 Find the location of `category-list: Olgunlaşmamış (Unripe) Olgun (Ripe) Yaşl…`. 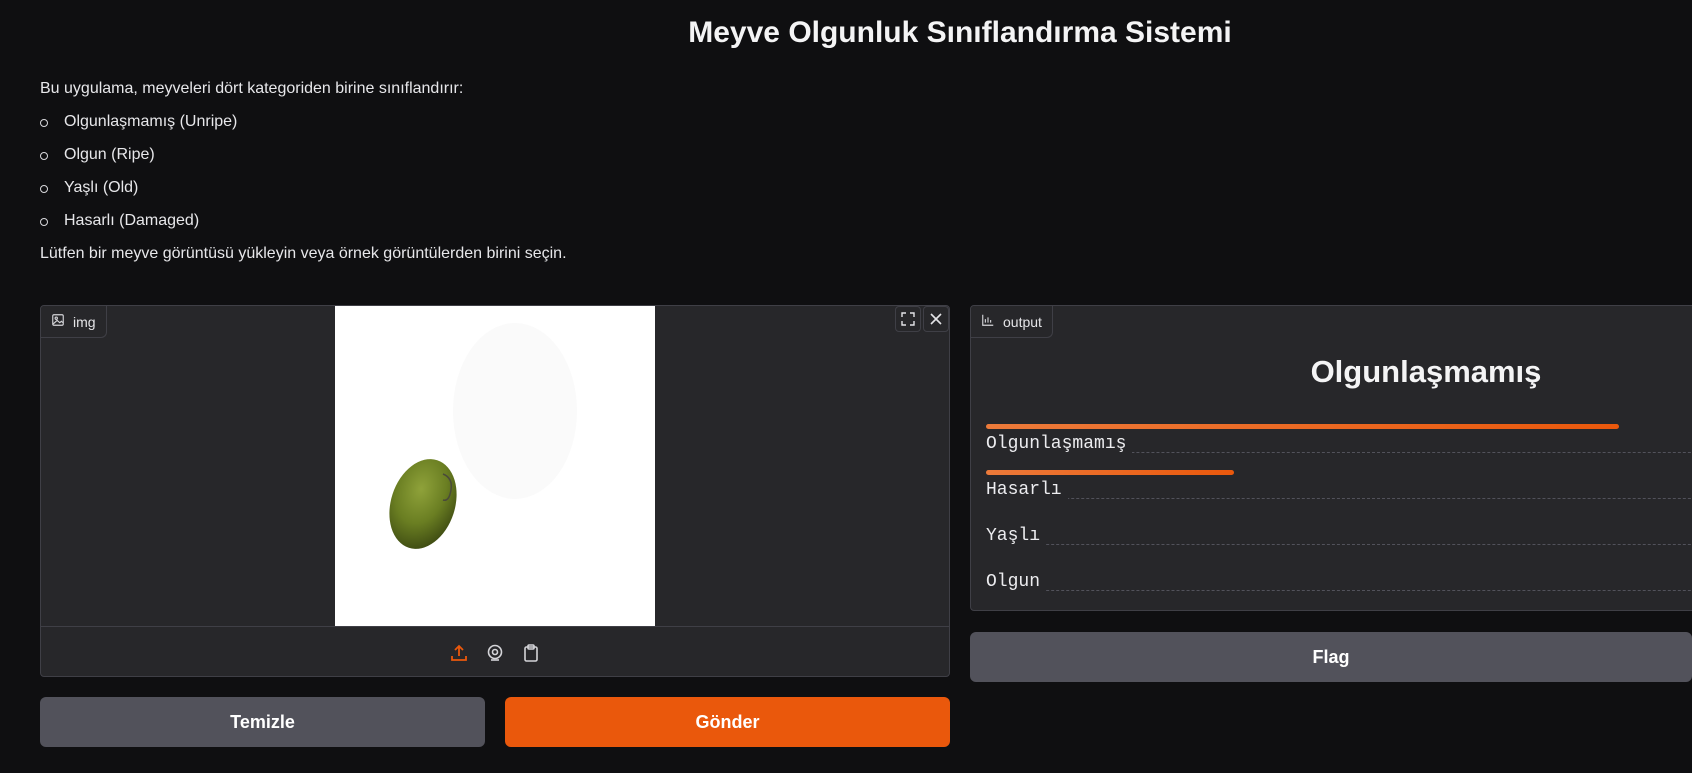

category-list: Olgunlaşmamış (Unripe) Olgun (Ripe) Yaşl… is located at coordinates (303, 171).